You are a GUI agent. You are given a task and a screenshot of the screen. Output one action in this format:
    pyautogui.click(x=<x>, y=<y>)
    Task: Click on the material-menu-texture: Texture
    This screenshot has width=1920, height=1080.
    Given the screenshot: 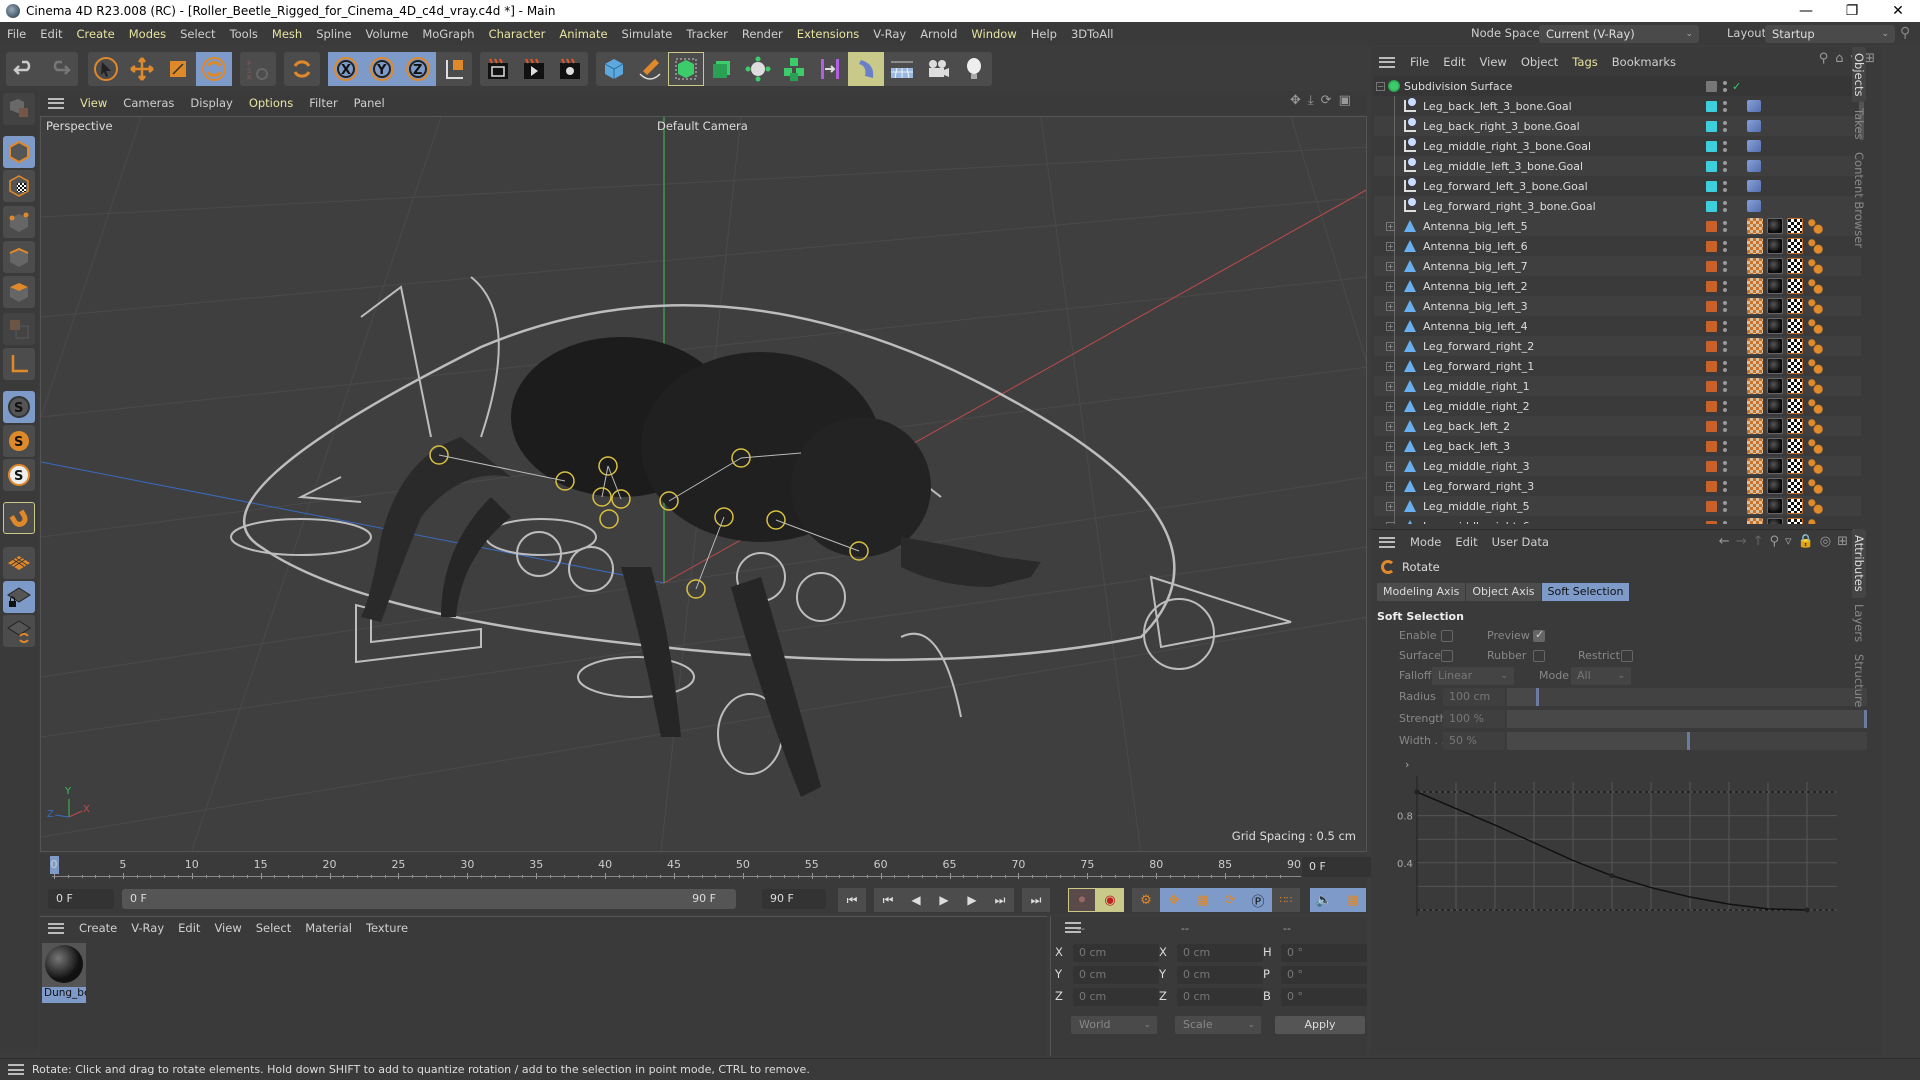 What is the action you would take?
    pyautogui.click(x=387, y=928)
    